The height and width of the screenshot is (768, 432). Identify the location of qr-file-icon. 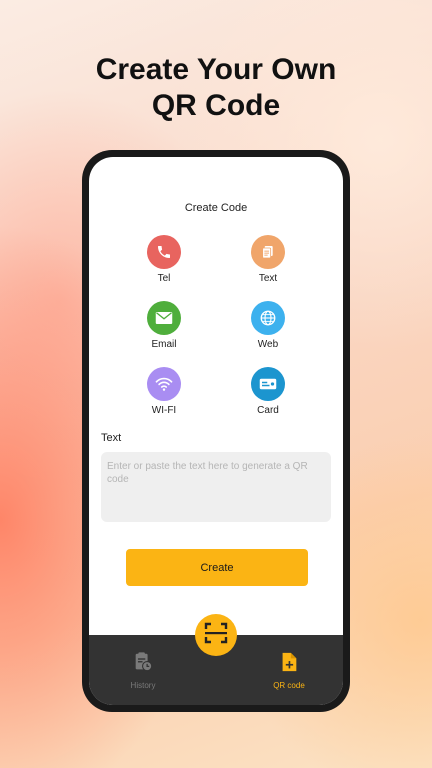
(289, 664).